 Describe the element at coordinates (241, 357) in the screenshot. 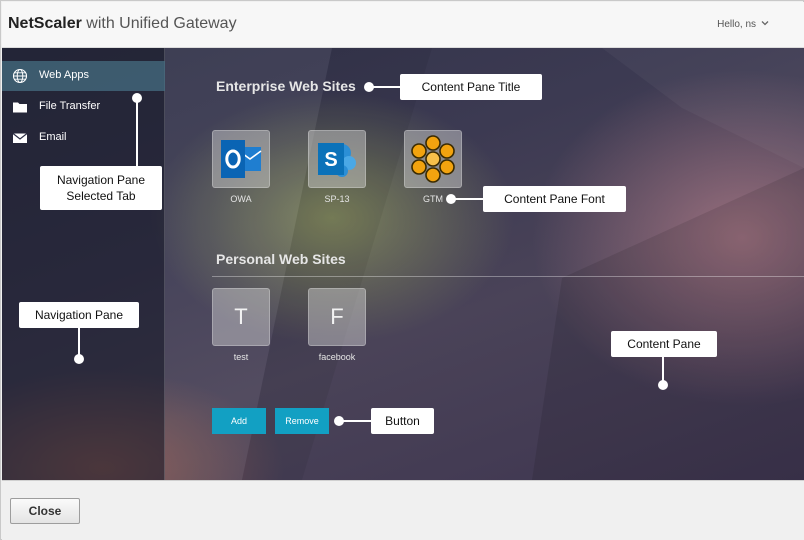

I see `site-tile-label: test` at that location.